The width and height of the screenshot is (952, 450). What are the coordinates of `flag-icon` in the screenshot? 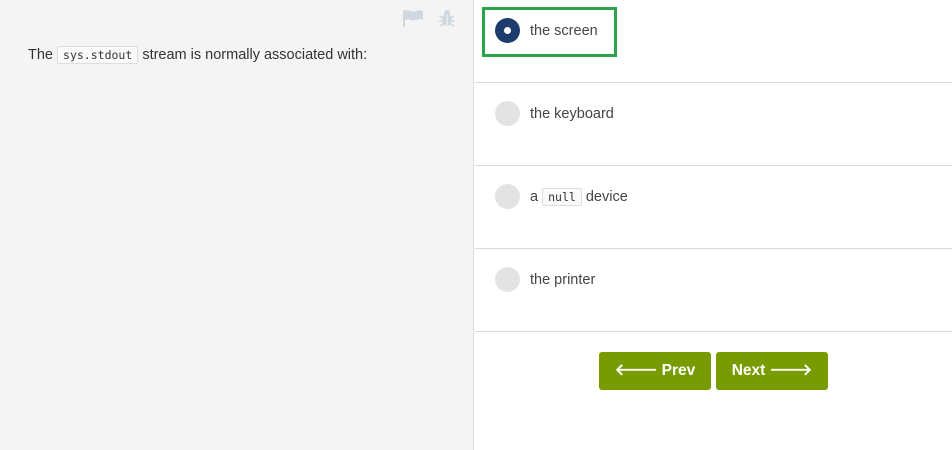 It's located at (413, 18).